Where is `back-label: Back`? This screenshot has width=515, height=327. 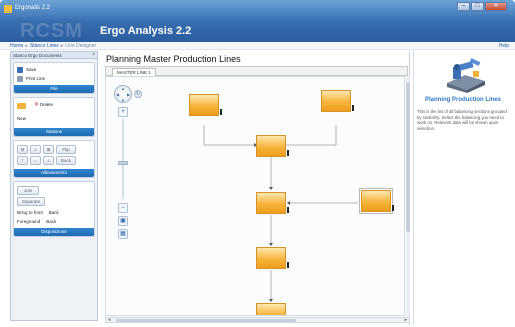 back-label: Back is located at coordinates (65, 160).